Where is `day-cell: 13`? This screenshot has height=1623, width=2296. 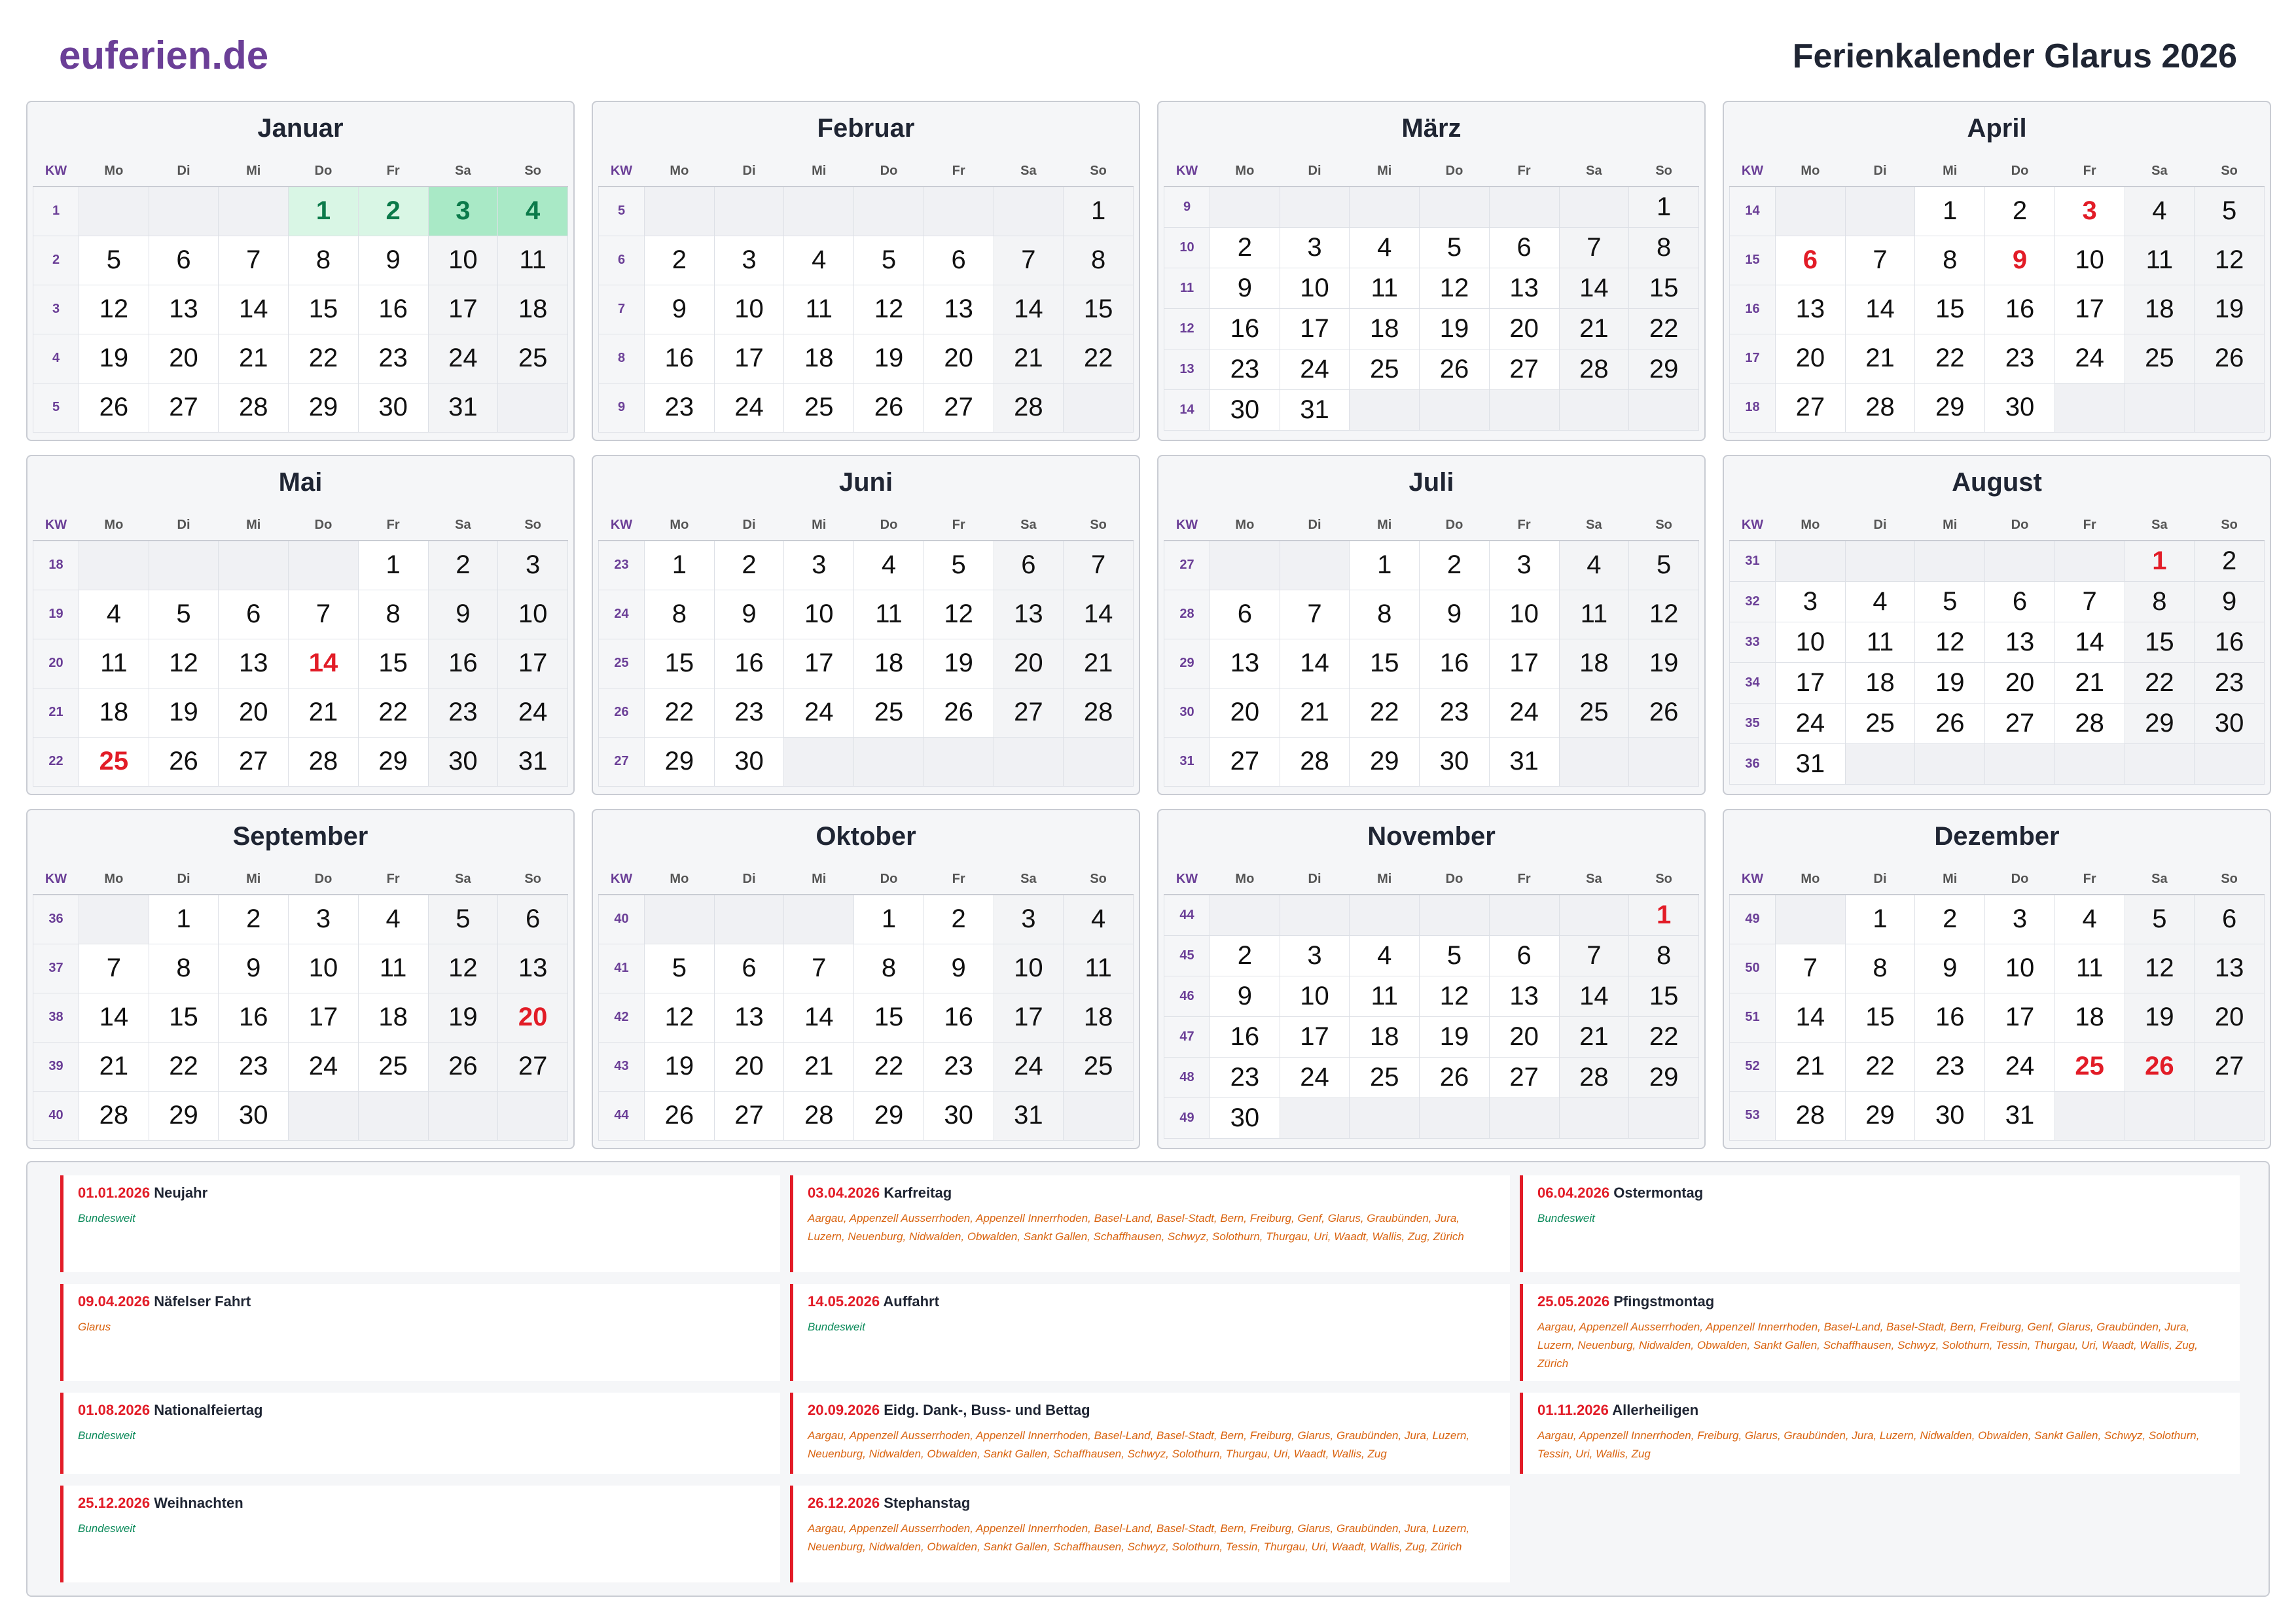
day-cell: 13 is located at coordinates (1028, 614).